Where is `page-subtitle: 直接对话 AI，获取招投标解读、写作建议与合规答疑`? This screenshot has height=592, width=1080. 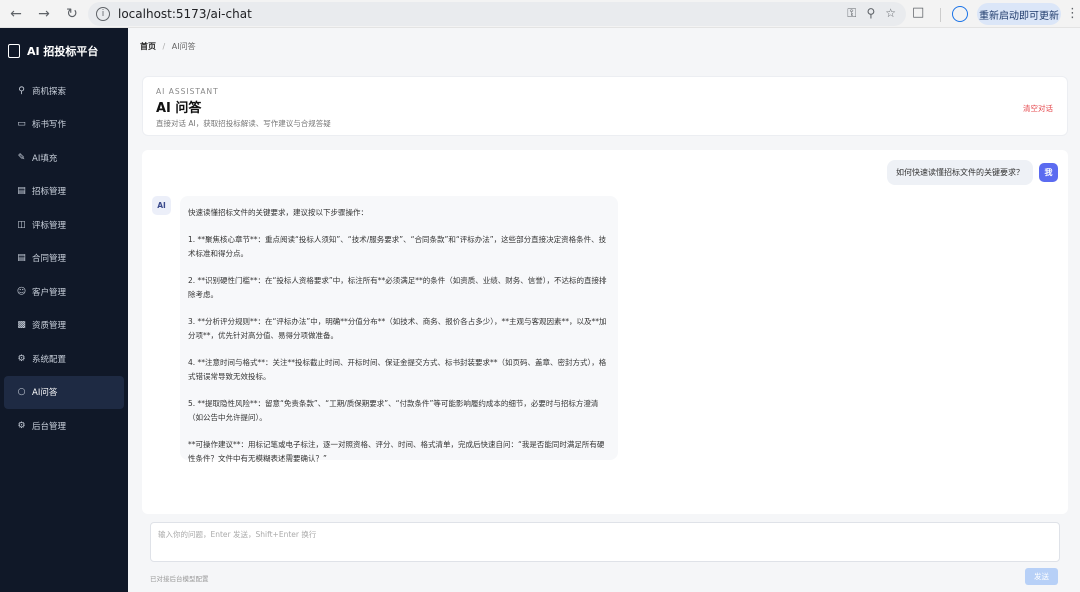 page-subtitle: 直接对话 AI，获取招投标解读、写作建议与合规答疑 is located at coordinates (243, 123).